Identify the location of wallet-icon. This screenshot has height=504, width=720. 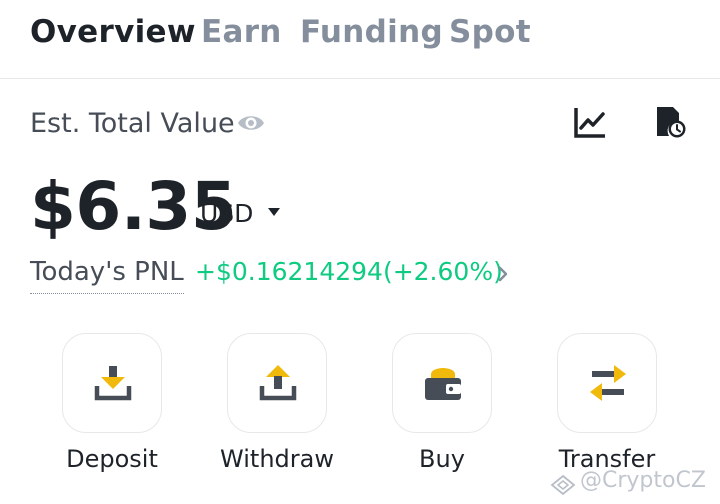
(443, 384).